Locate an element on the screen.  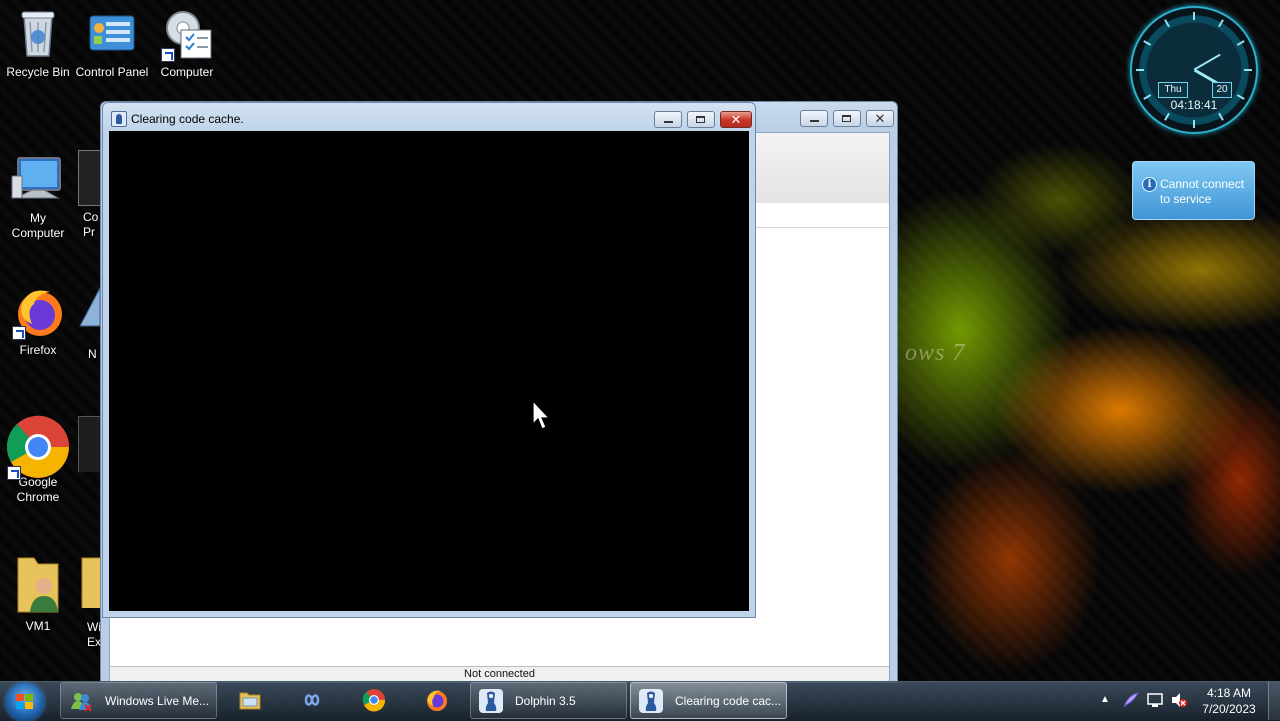
computer-gear-icon is located at coordinates (187, 34).